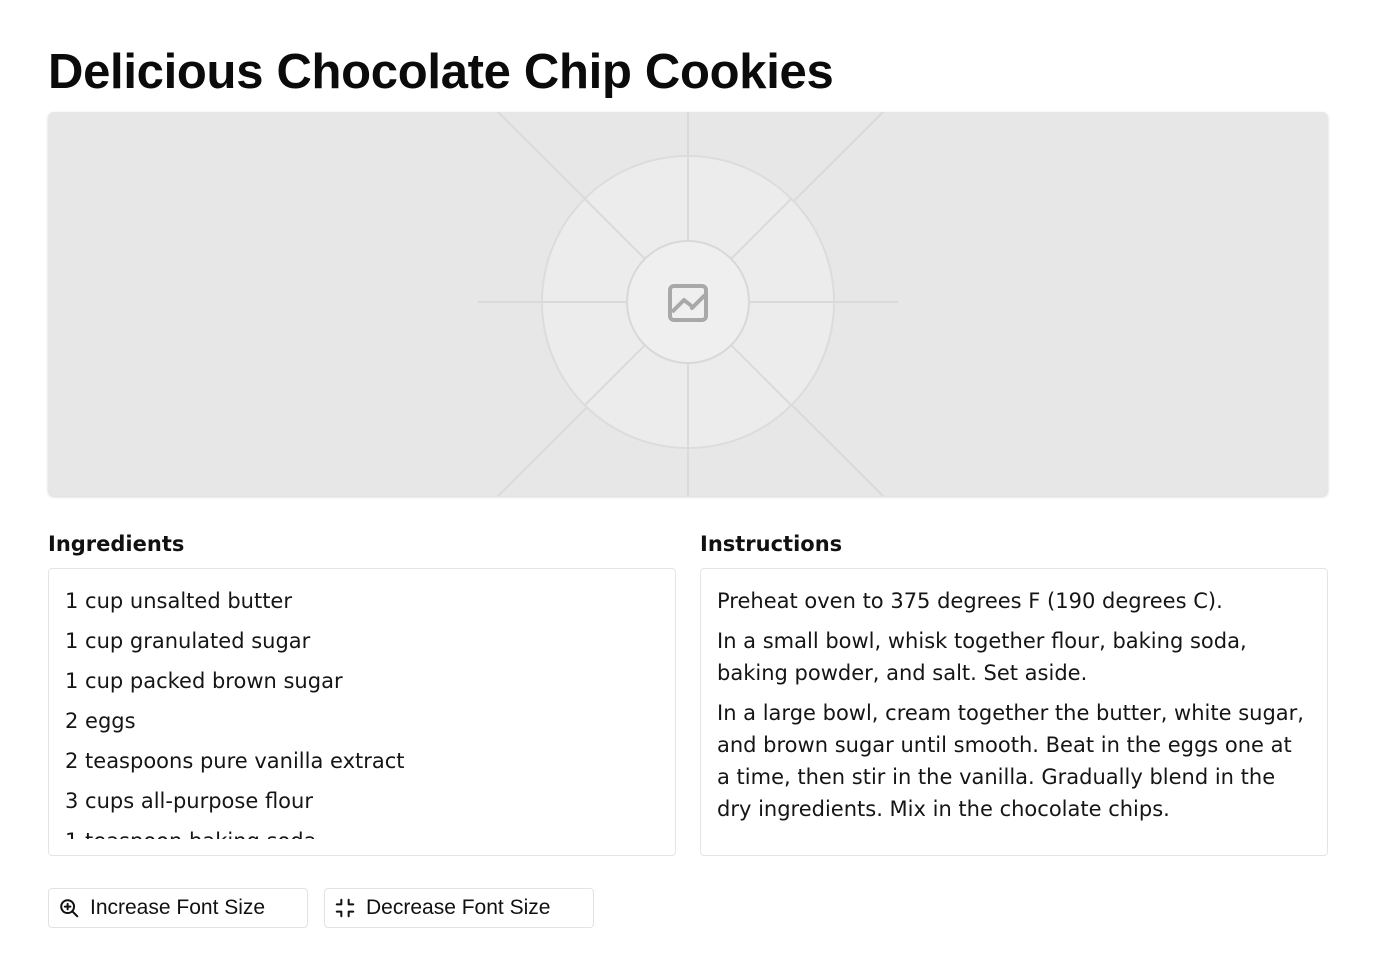  Describe the element at coordinates (100, 721) in the screenshot. I see `ingredient-item: 2 eggs` at that location.